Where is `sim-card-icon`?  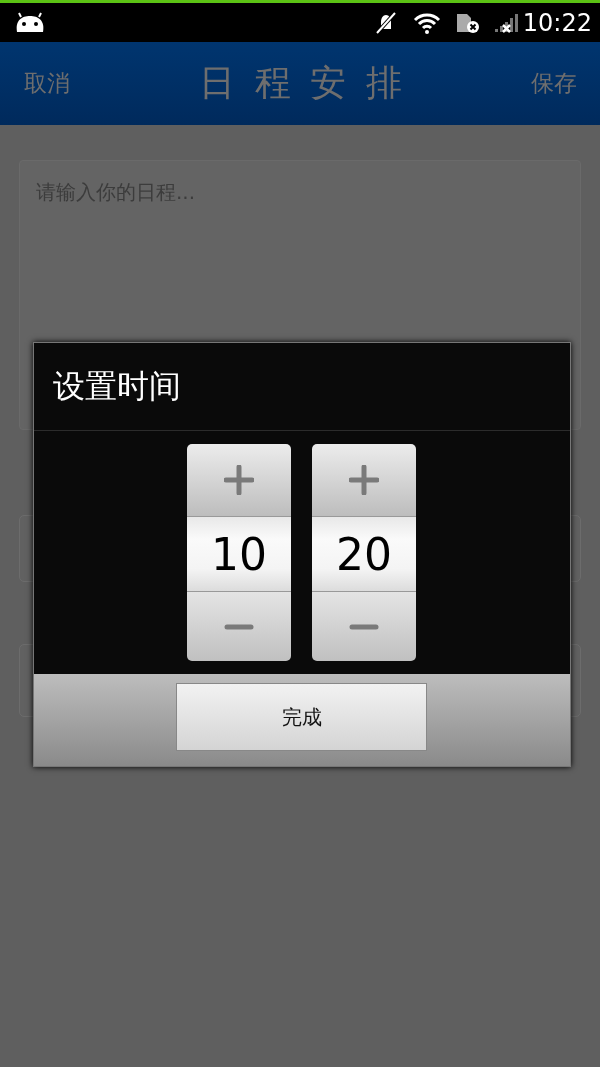
sim-card-icon is located at coordinates (467, 22).